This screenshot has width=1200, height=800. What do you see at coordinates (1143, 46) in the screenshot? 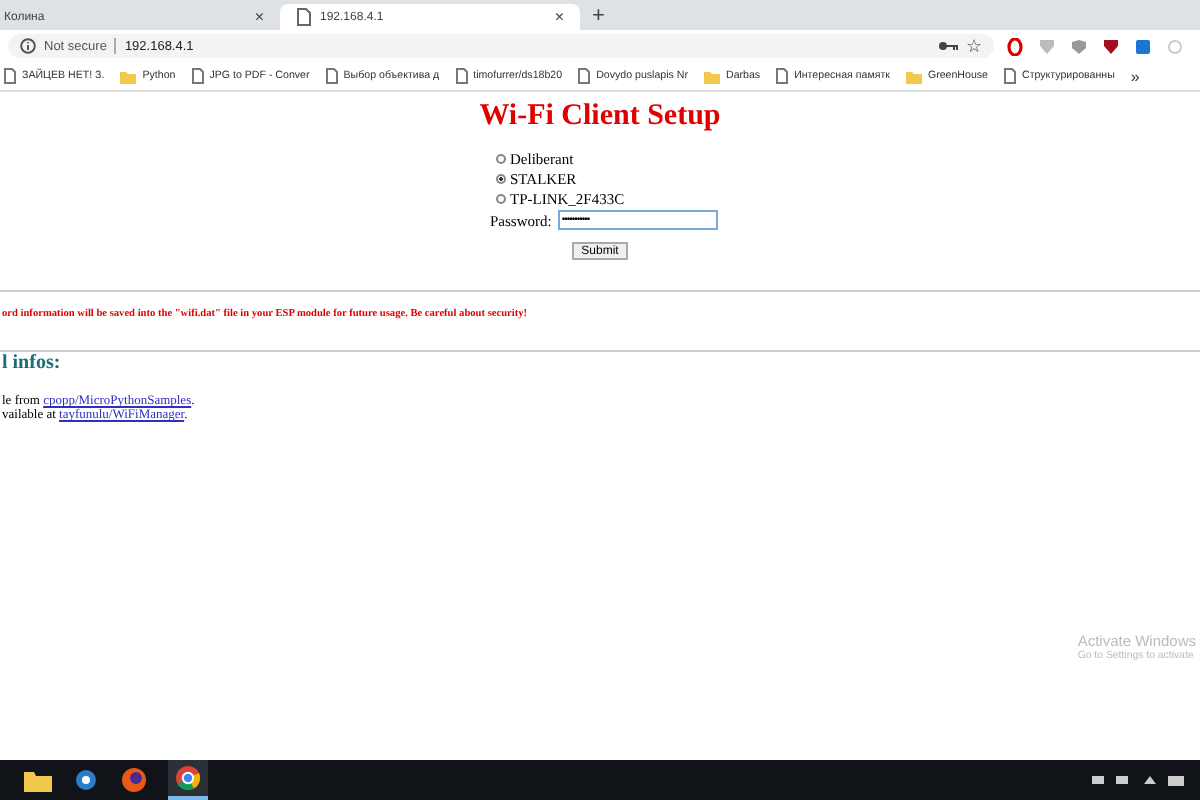
I see `square-icon` at bounding box center [1143, 46].